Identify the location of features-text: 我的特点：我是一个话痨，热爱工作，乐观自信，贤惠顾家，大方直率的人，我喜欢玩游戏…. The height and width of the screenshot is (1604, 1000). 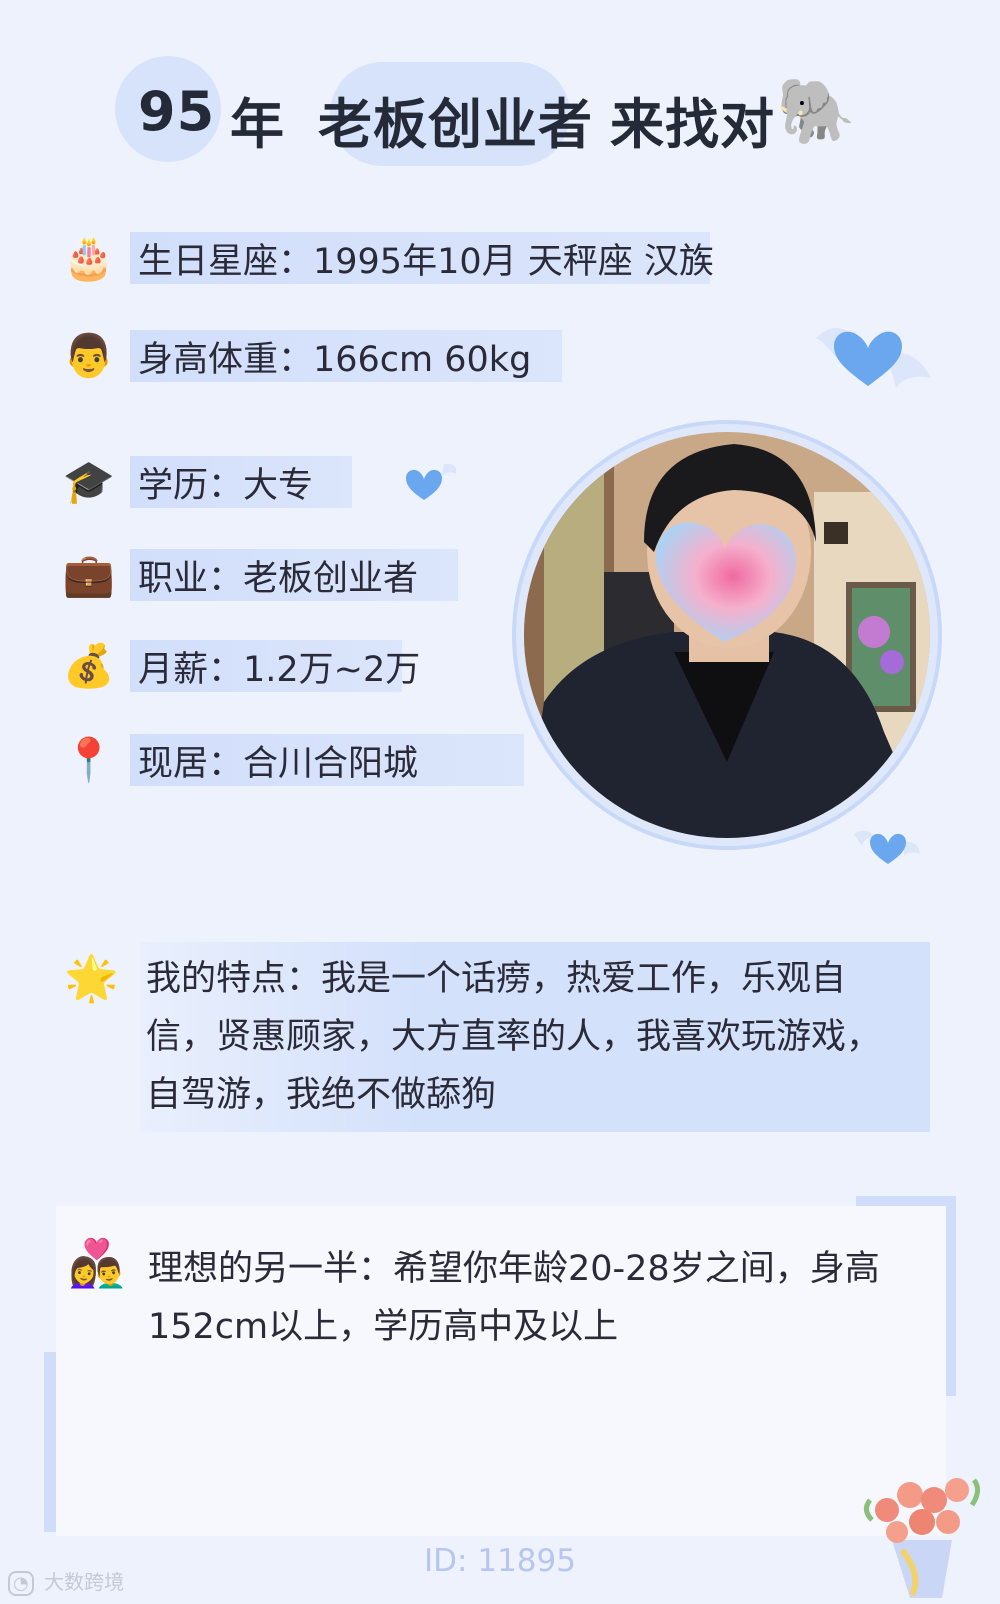
(514, 1037).